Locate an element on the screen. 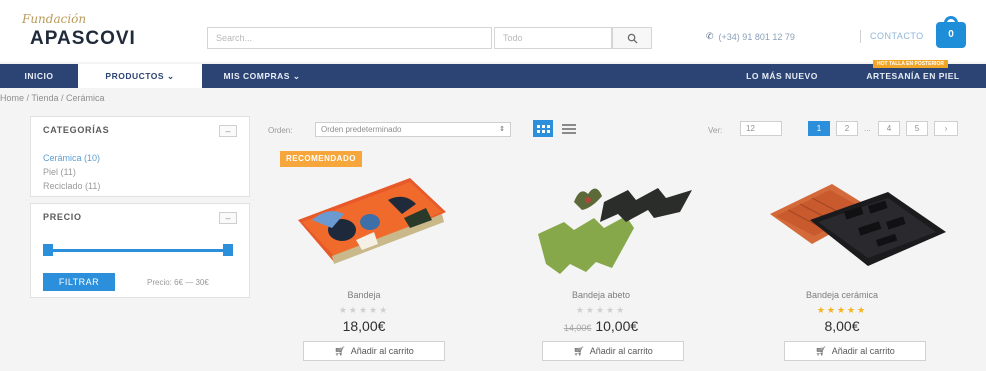 The width and height of the screenshot is (986, 371). per-page-select: 12 is located at coordinates (761, 128).